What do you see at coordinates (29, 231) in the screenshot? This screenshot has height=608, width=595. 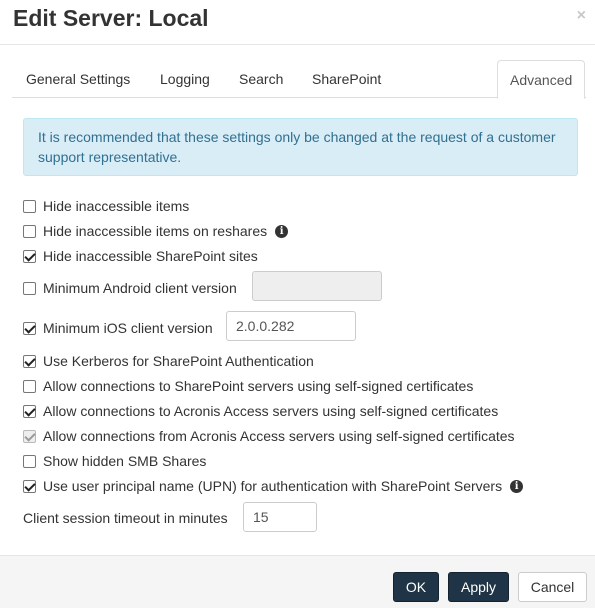 I see `hide-inaccessible-reshares-checkbox` at bounding box center [29, 231].